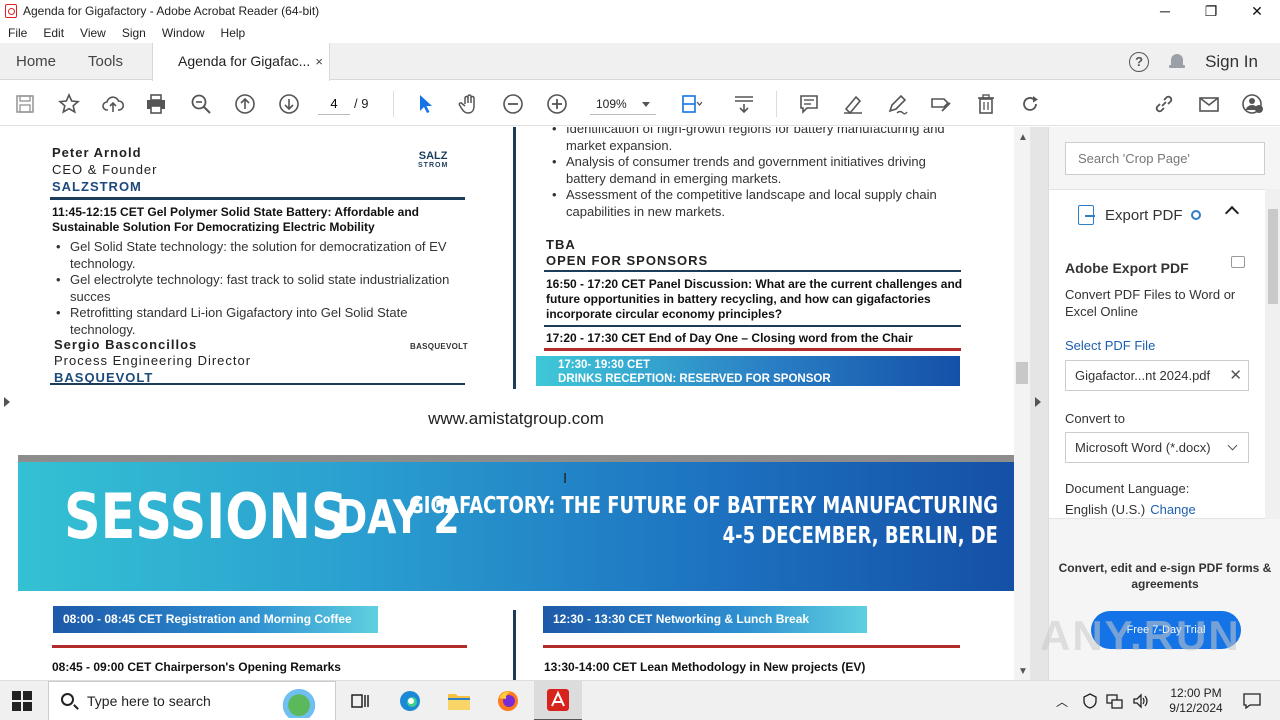 The width and height of the screenshot is (1280, 720). Describe the element at coordinates (1257, 11) in the screenshot. I see `close-window-button: ✕` at that location.